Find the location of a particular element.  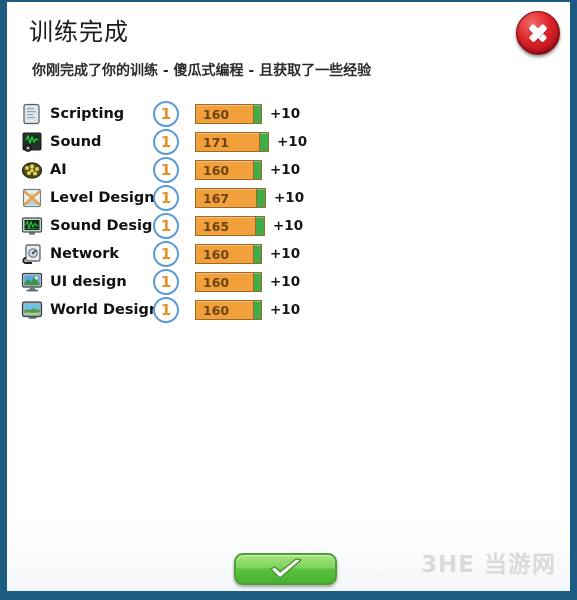

skill-name: Scripting is located at coordinates (87, 114).